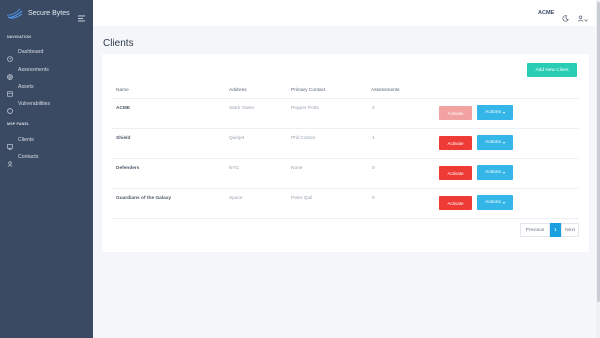 Image resolution: width=600 pixels, height=338 pixels. What do you see at coordinates (26, 87) in the screenshot?
I see `sidebar-item-label: Assets` at bounding box center [26, 87].